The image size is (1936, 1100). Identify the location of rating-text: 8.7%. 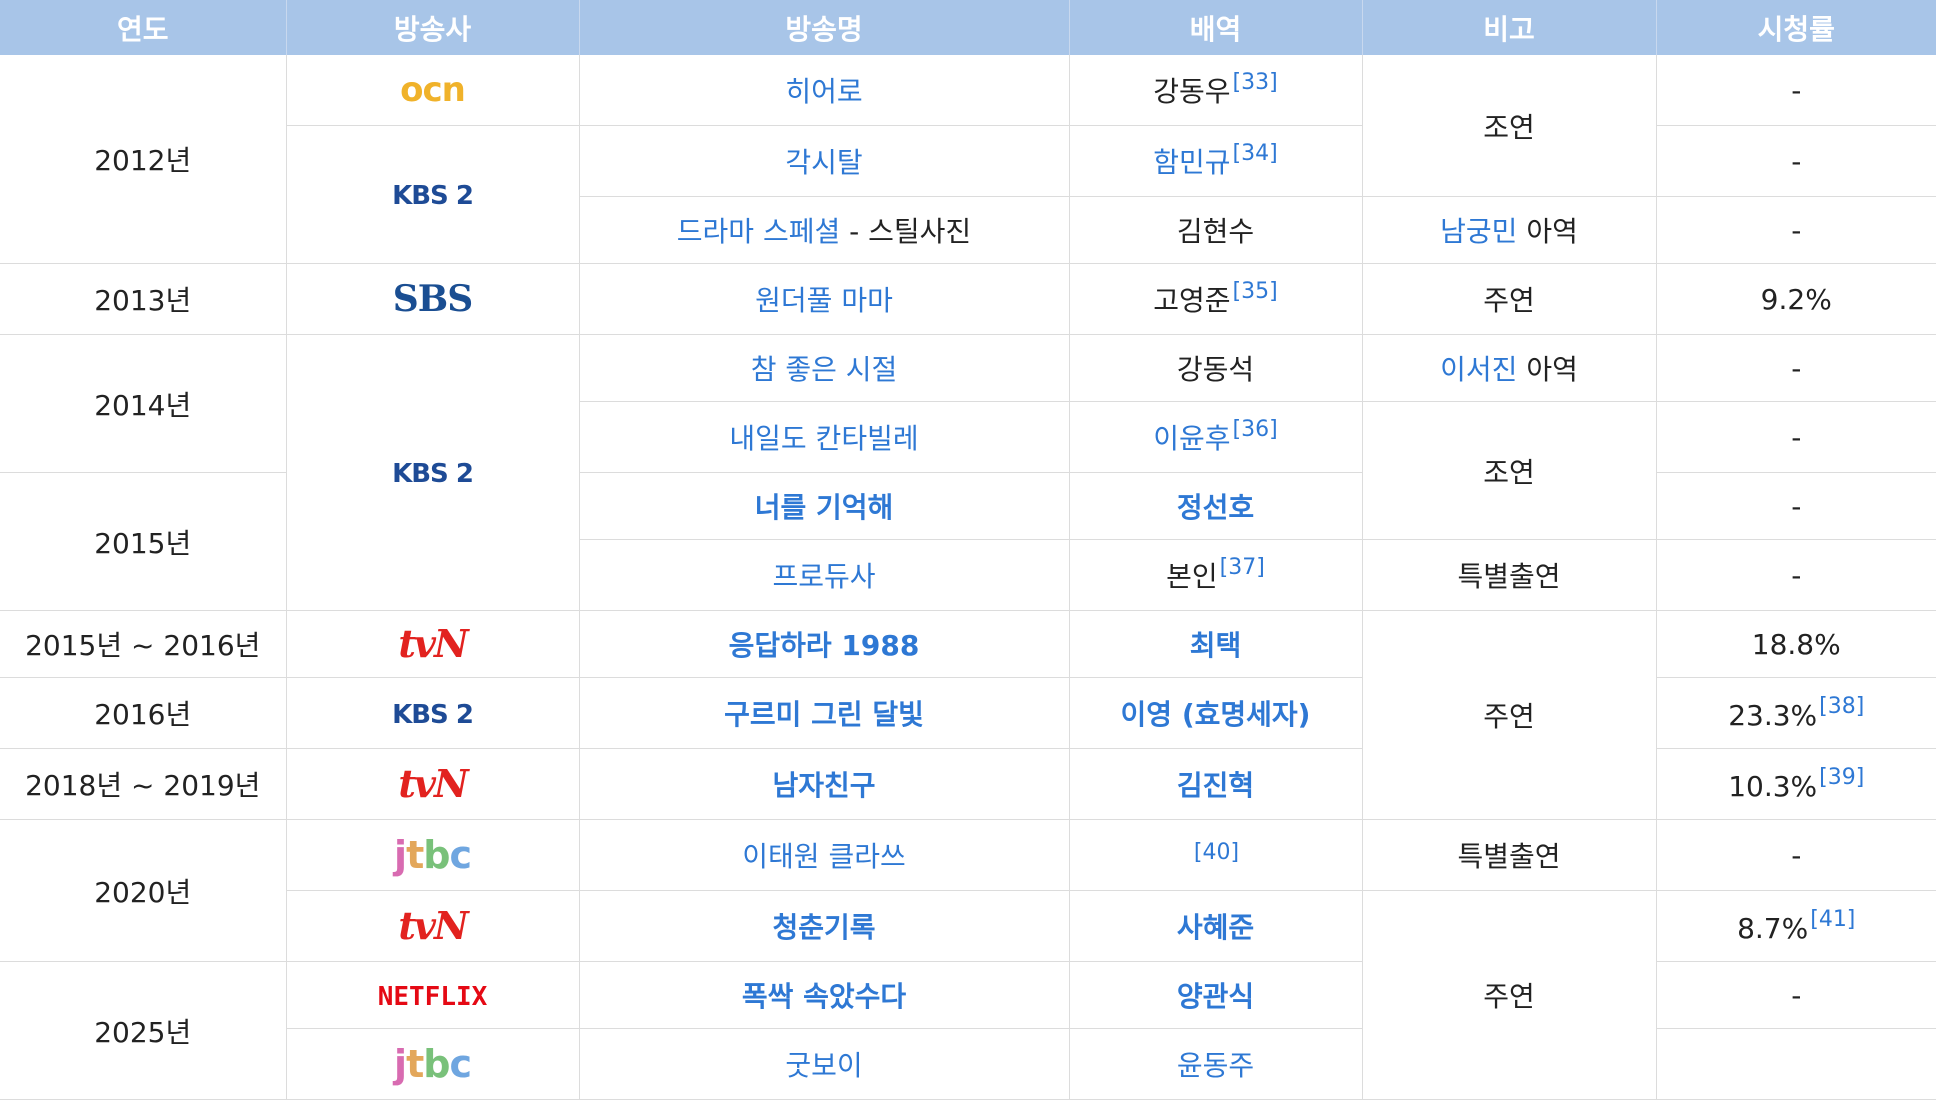
(1773, 928).